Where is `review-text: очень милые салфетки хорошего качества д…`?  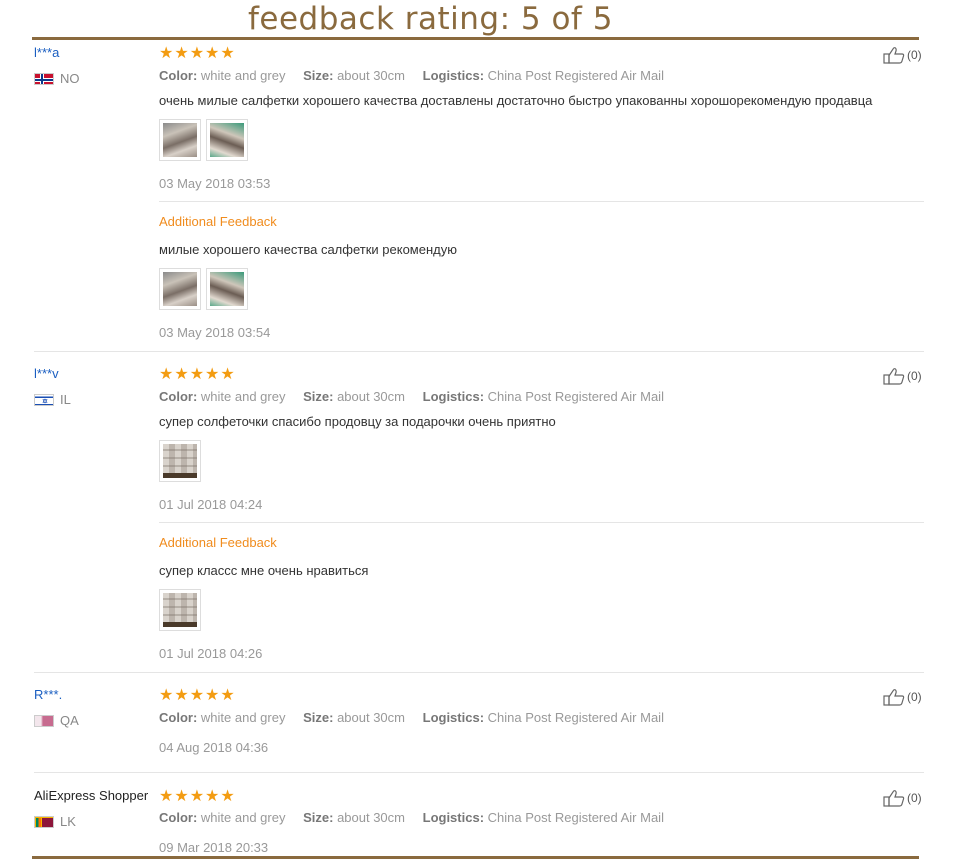
review-text: очень милые салфетки хорошего качества д… is located at coordinates (516, 100).